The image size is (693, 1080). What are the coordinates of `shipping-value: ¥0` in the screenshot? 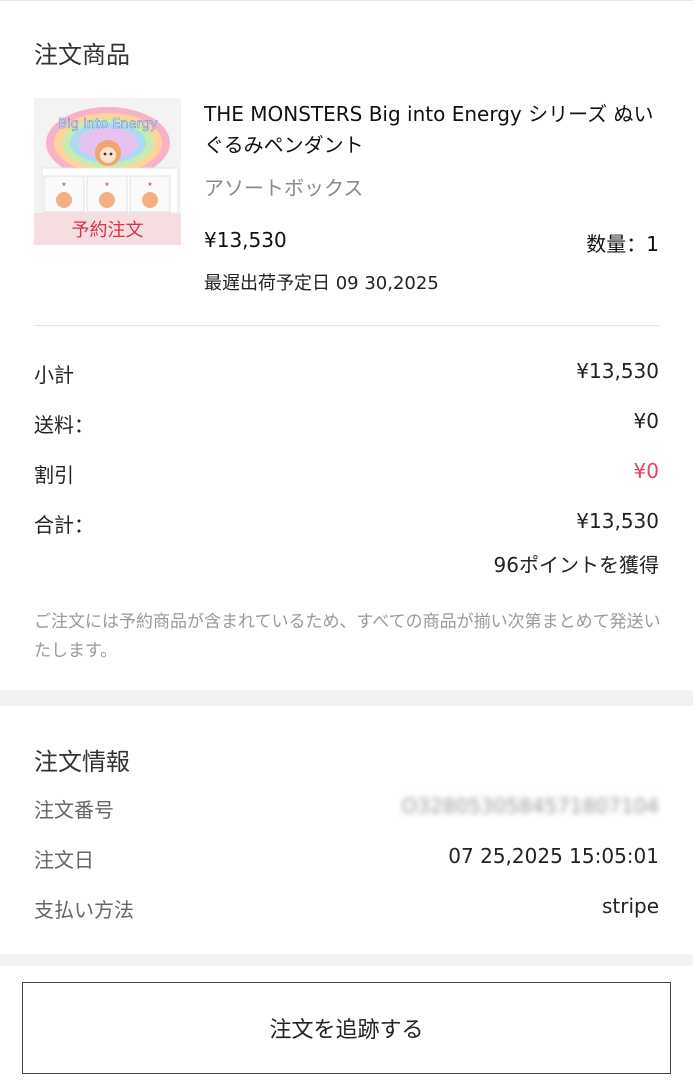 It's located at (646, 421).